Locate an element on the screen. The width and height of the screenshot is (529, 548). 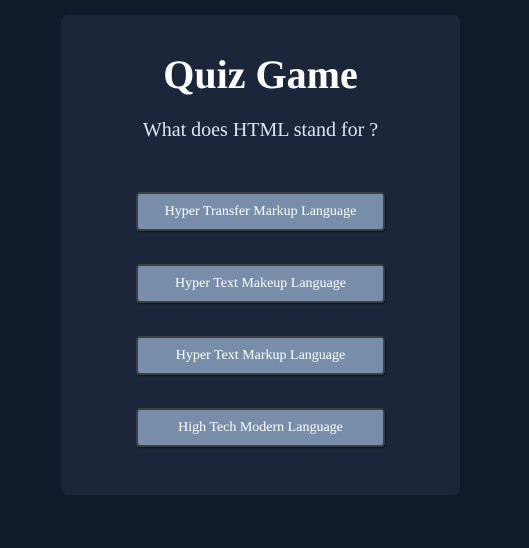
answer-button-2: Hyper Text Makeup Language is located at coordinates (260, 283).